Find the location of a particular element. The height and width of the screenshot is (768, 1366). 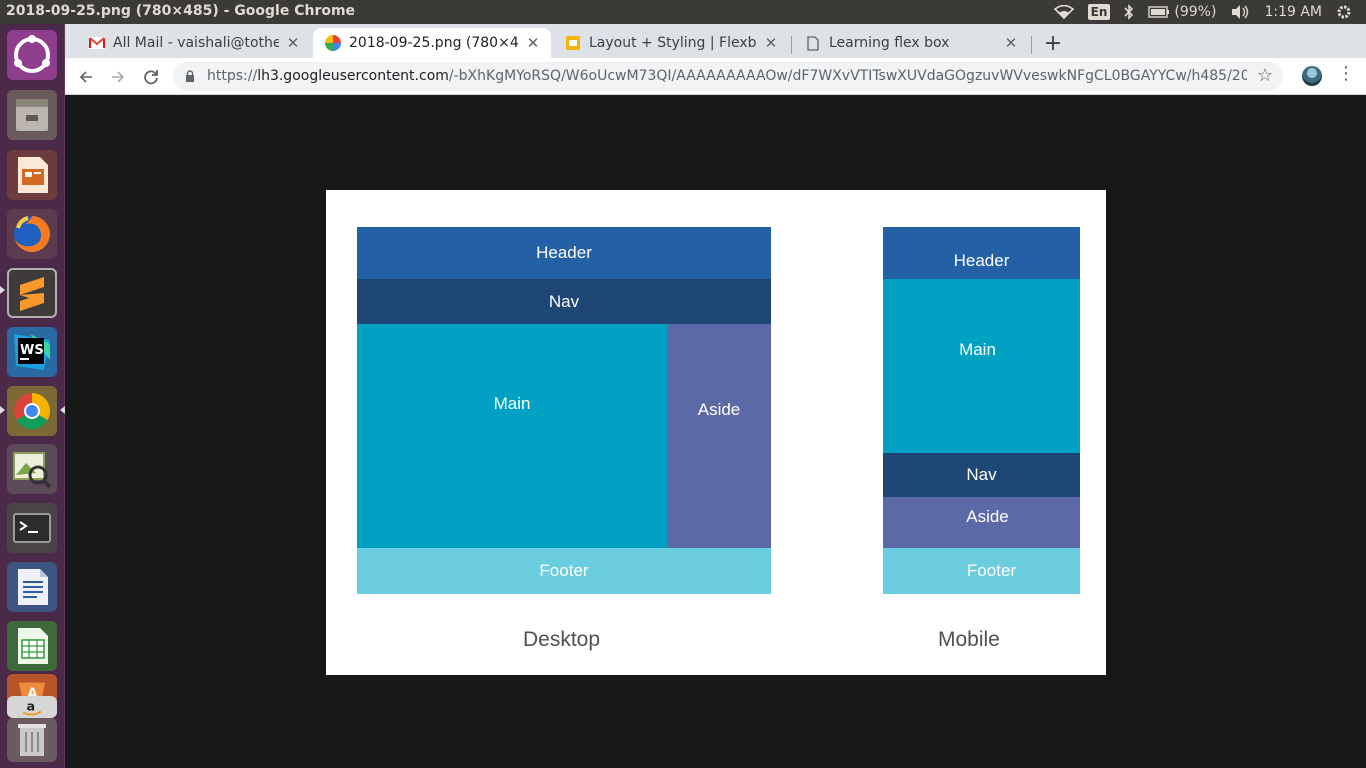

files-icon is located at coordinates (32, 115).